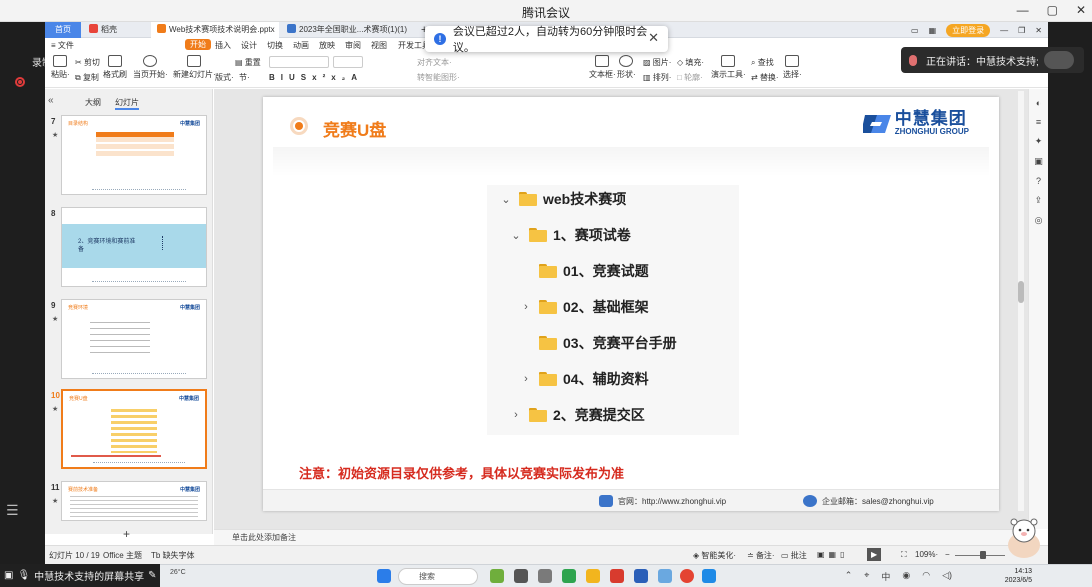  I want to click on tab-pdf-file: 2023年全国职业...术赛项(1)(1), so click(346, 30).